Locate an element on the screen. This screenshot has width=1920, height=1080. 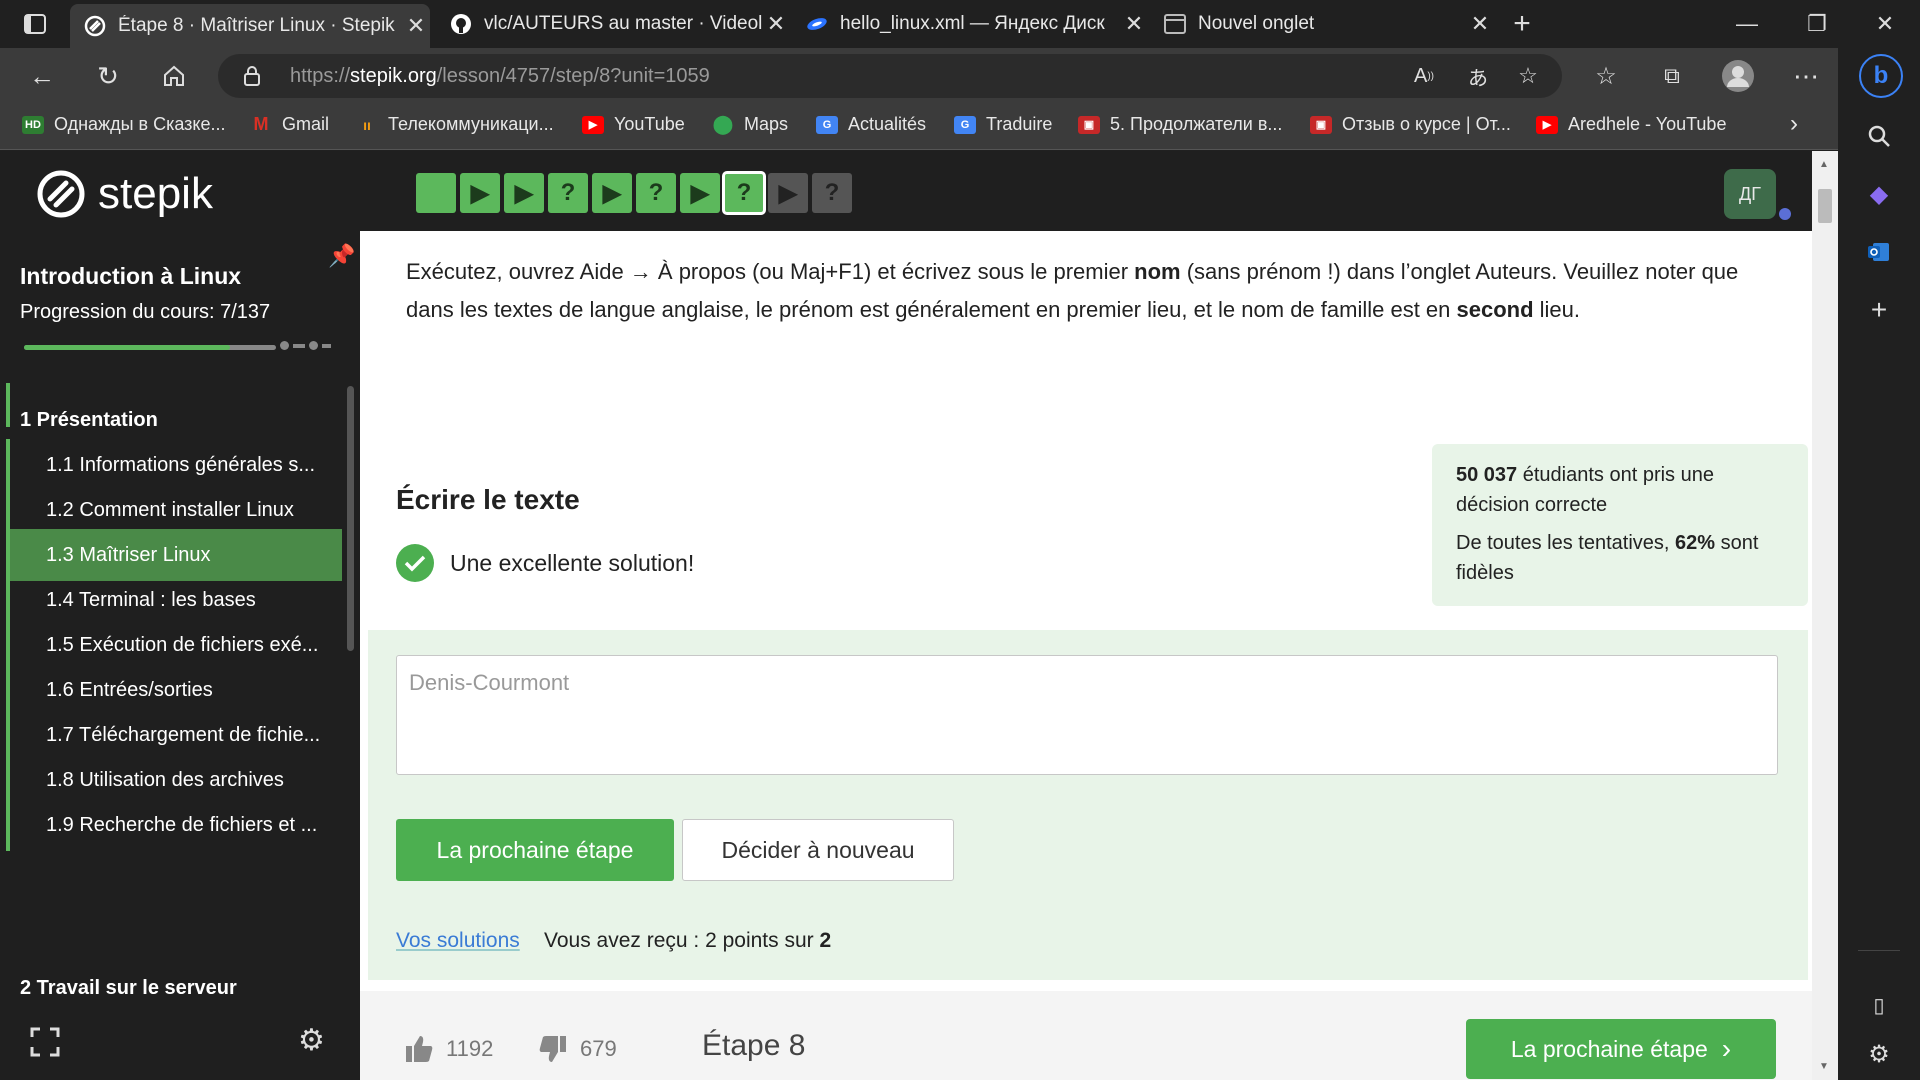
task-title: Écrire le texte is located at coordinates (488, 499).